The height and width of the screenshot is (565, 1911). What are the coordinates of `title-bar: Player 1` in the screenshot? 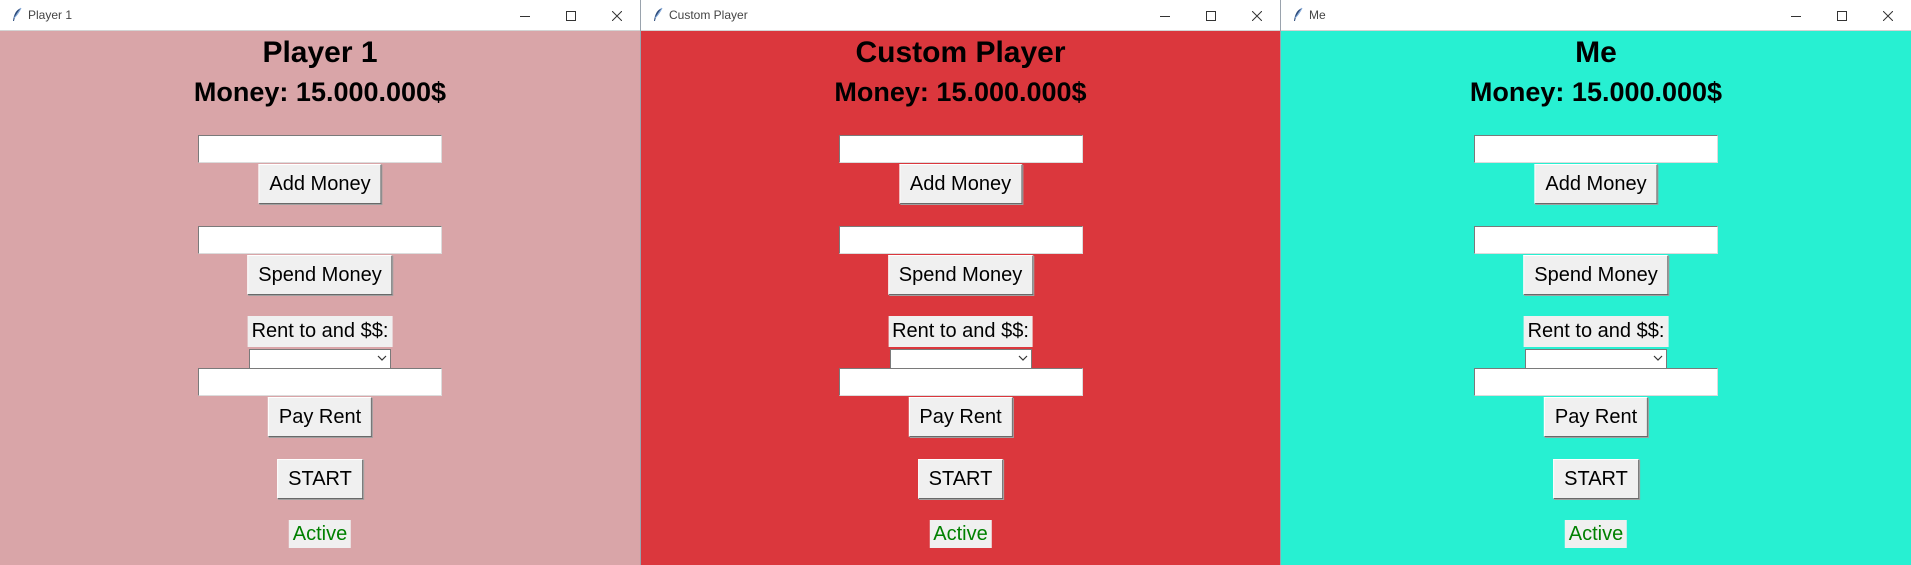 It's located at (320, 15).